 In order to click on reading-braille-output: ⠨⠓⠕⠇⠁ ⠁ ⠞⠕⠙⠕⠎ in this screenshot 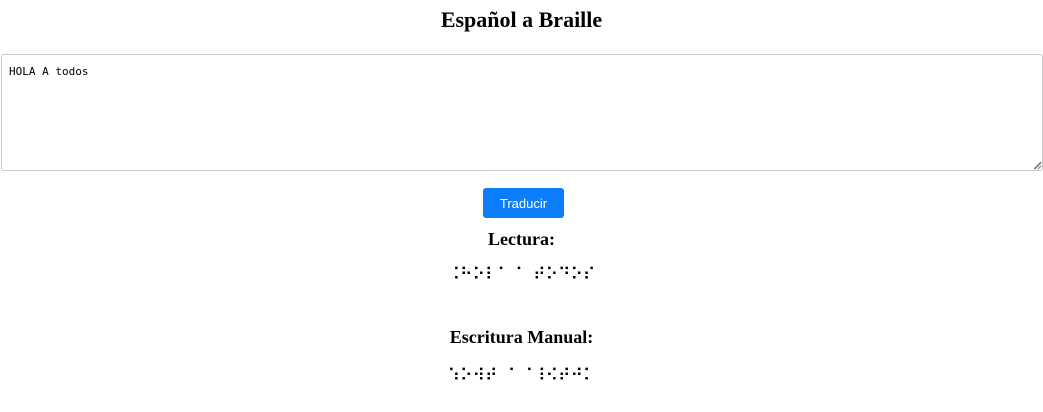, I will do `click(521, 275)`.